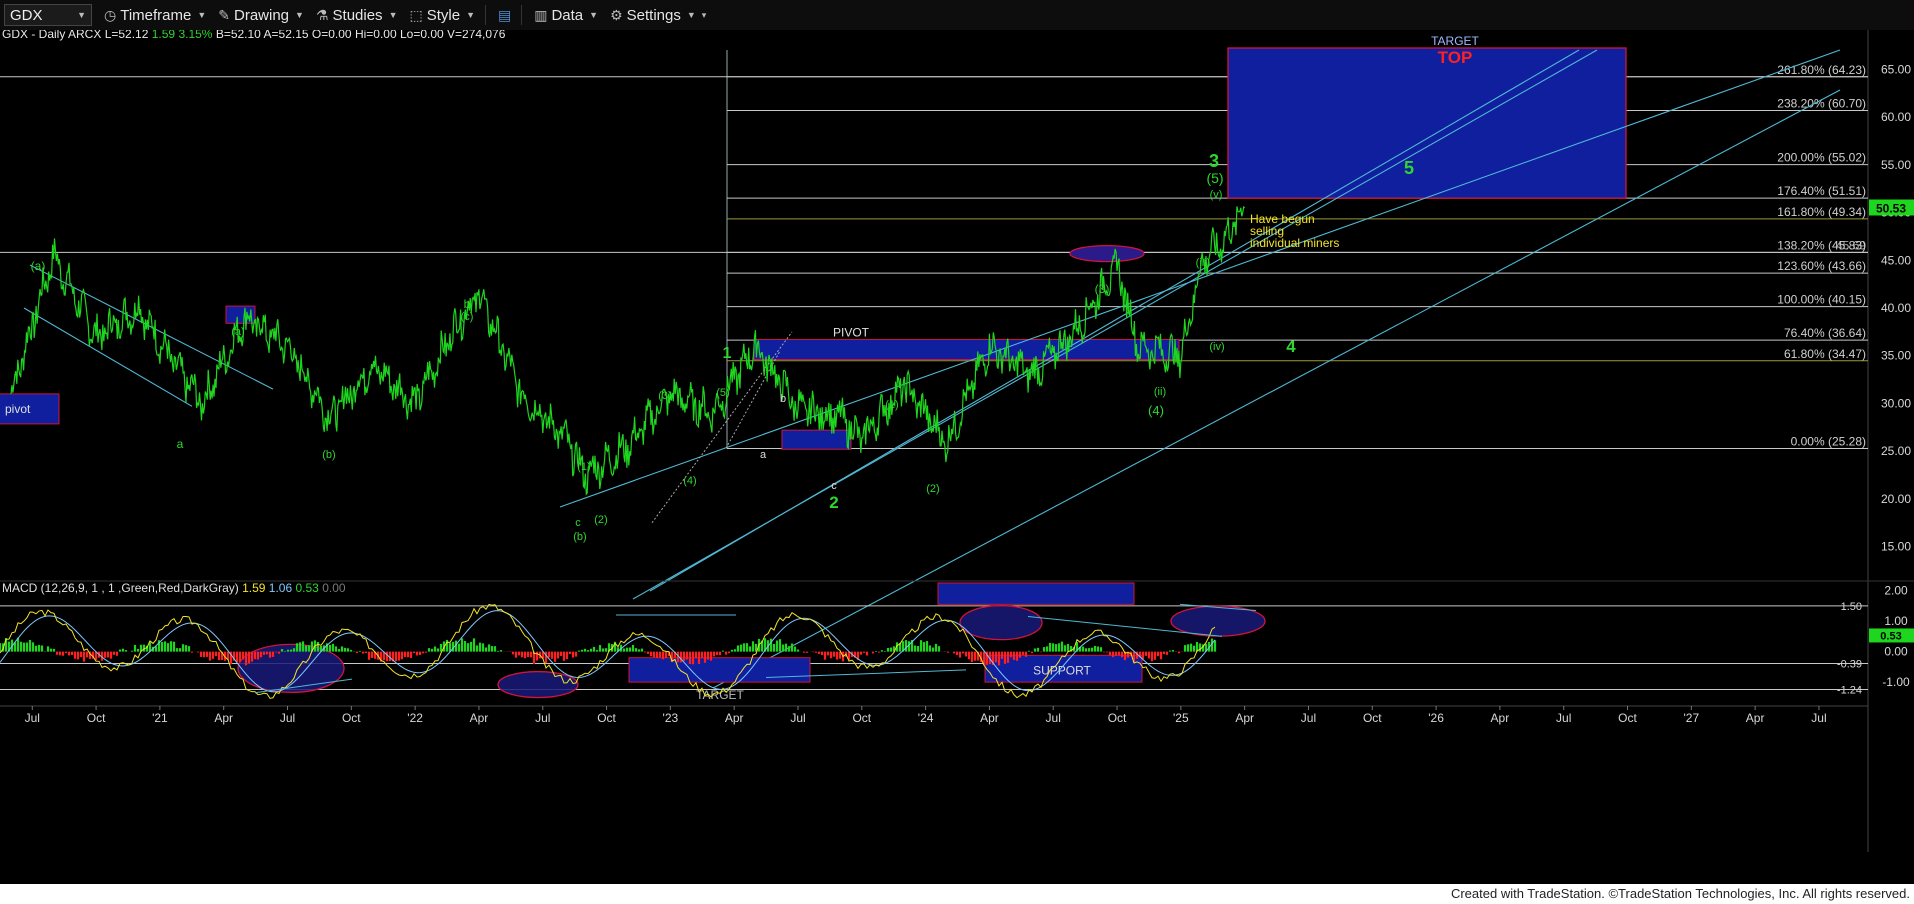  I want to click on wave-label: (c), so click(467, 317).